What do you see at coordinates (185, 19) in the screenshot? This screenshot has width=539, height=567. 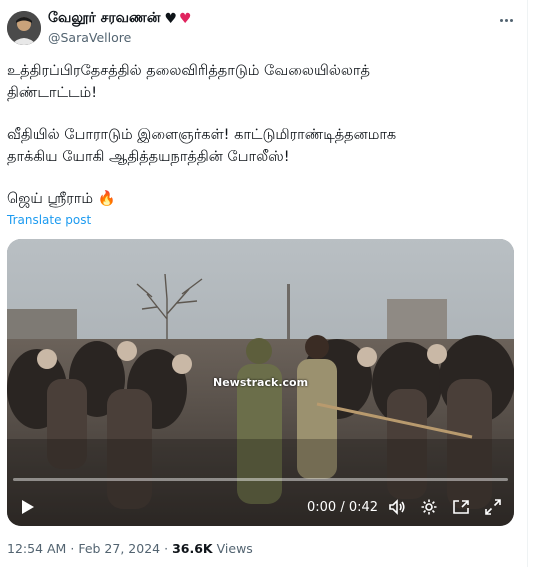 I see `red-heart-icon: ♥` at bounding box center [185, 19].